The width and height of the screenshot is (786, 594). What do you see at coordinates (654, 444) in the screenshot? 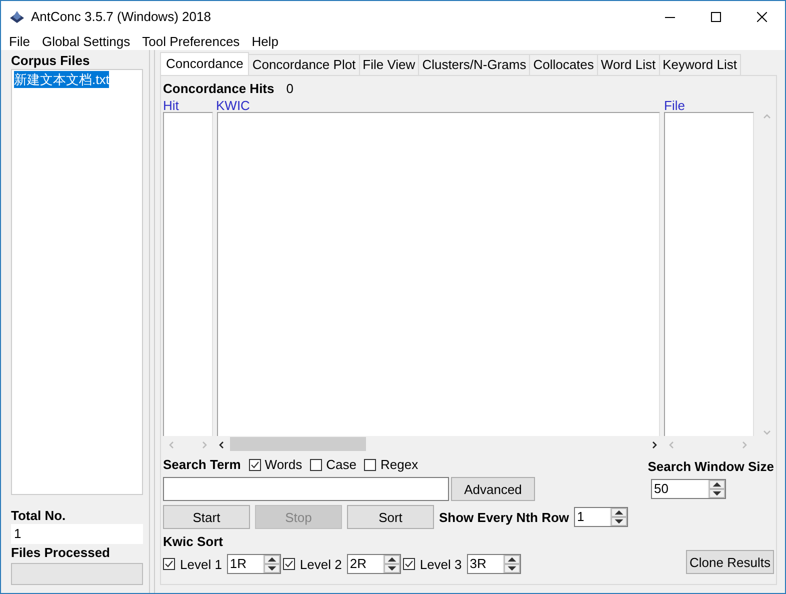
I see `scroll-right-icon` at bounding box center [654, 444].